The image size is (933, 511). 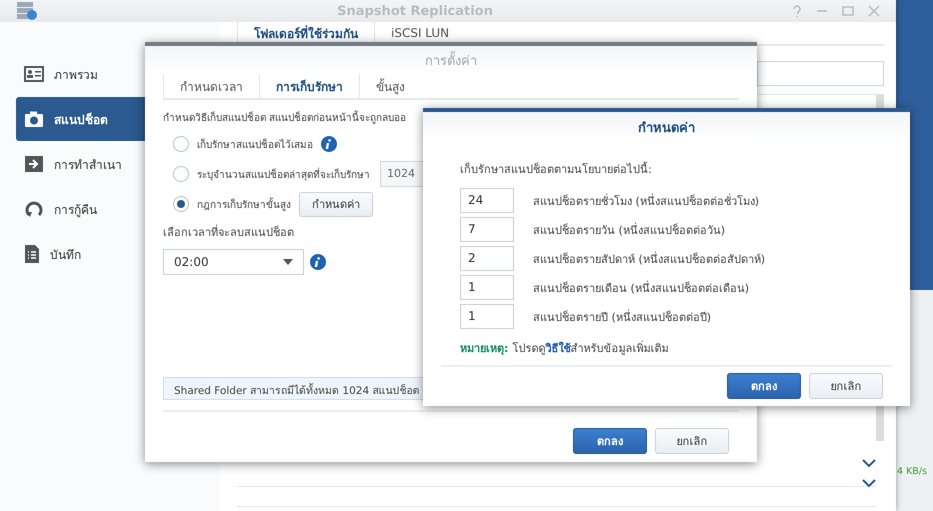 What do you see at coordinates (641, 288) in the screenshot?
I see `retention-label: สแนปช็อตรายเดือน (หนึ่งสแนปช็อตต่อเดือน)` at bounding box center [641, 288].